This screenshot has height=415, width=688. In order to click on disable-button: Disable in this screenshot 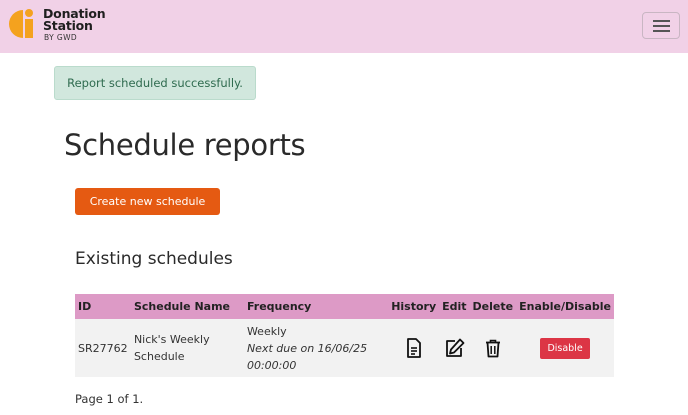, I will do `click(565, 348)`.